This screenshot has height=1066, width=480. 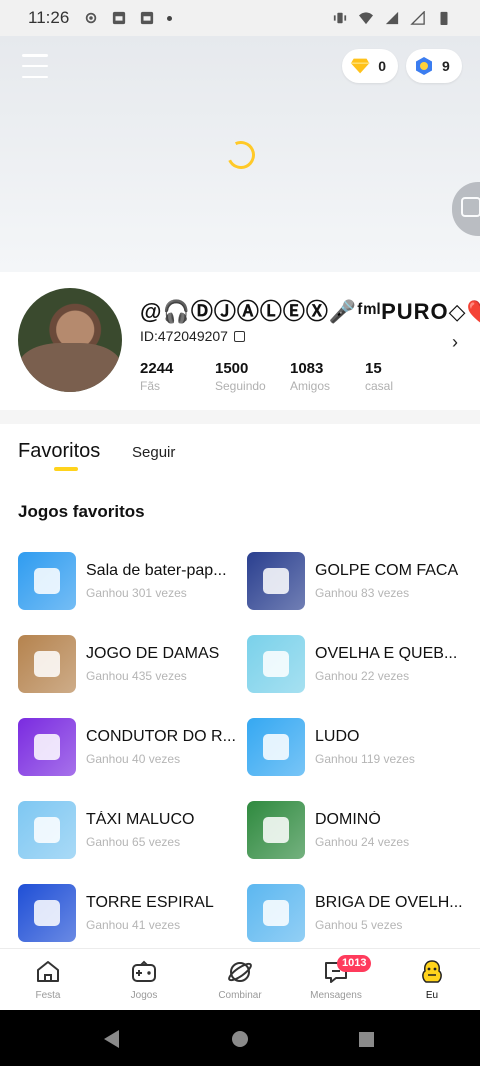 I want to click on game-name: TORRE ESPIRAL, so click(x=150, y=902).